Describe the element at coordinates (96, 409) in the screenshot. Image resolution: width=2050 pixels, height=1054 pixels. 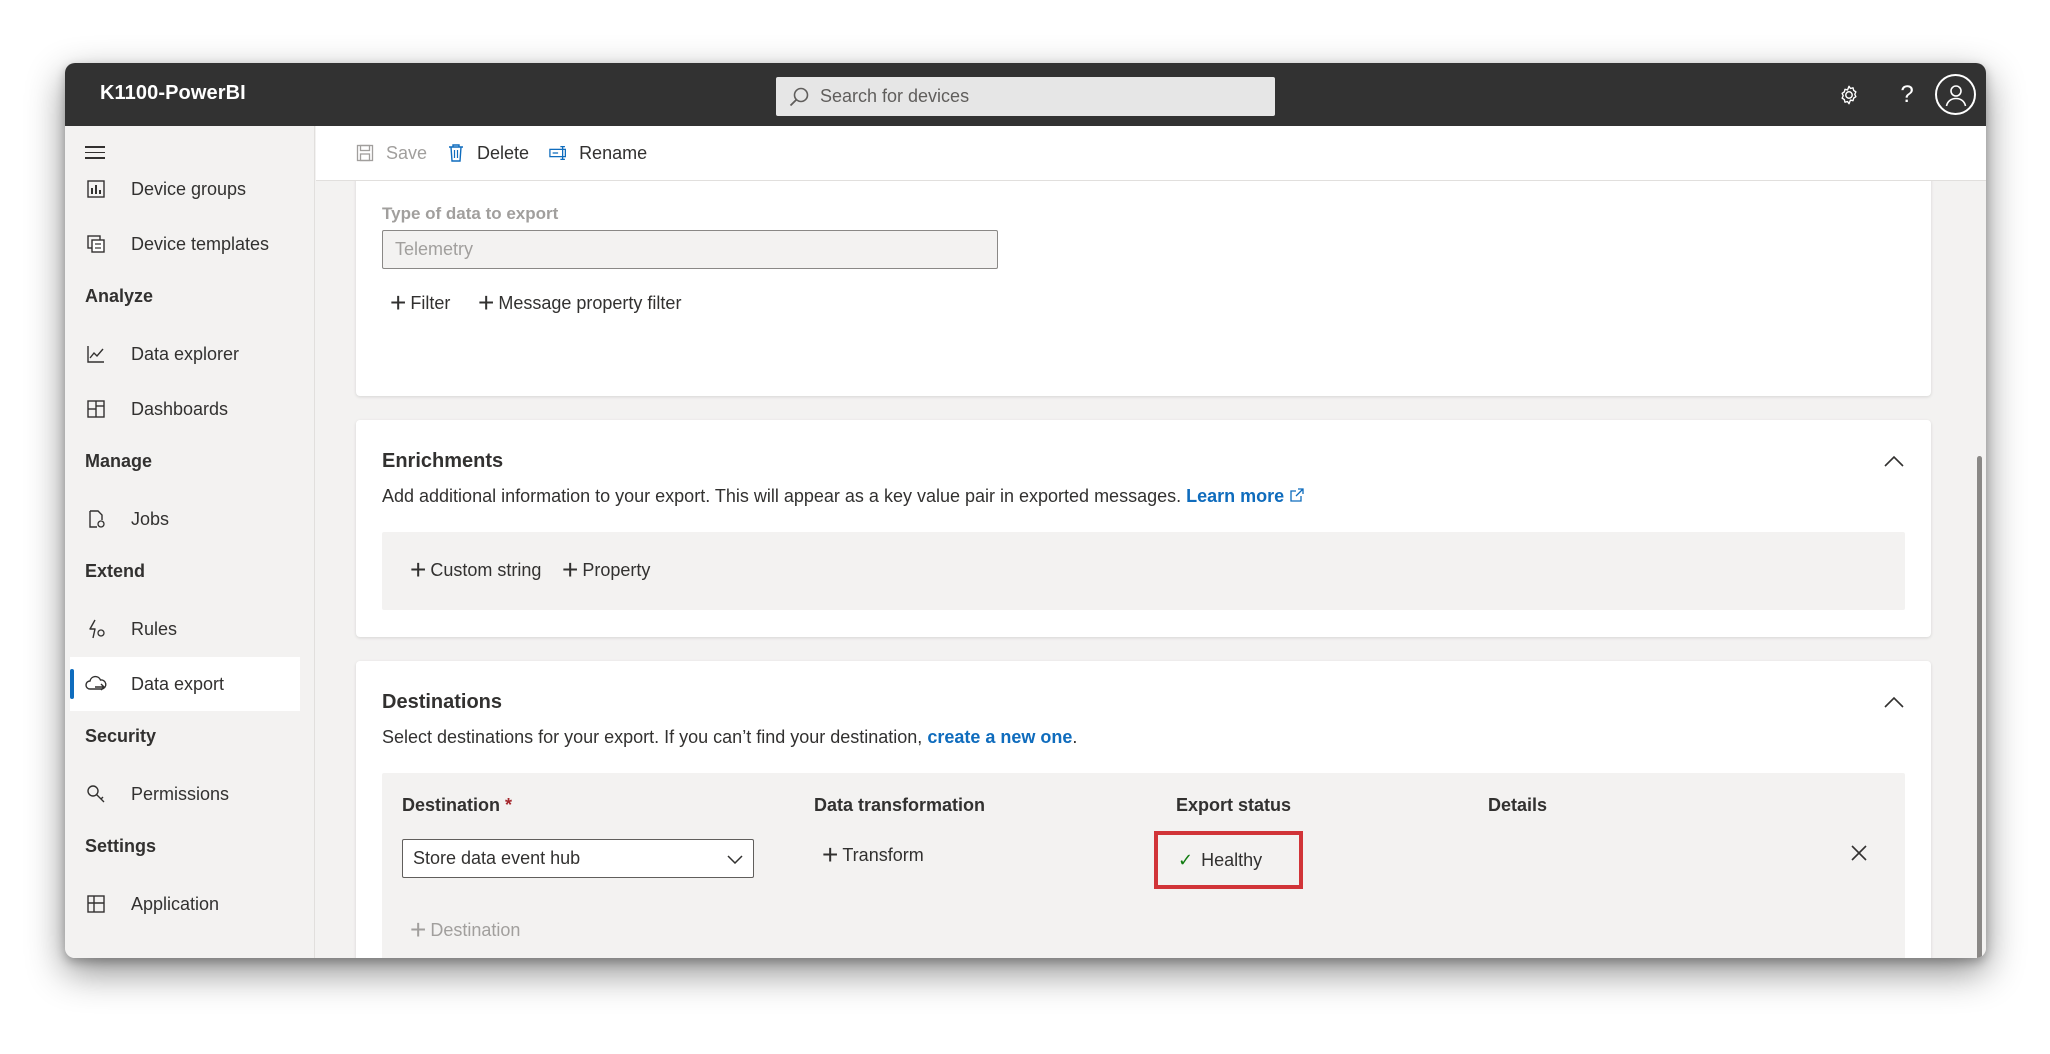
I see `dashboard-icon` at that location.